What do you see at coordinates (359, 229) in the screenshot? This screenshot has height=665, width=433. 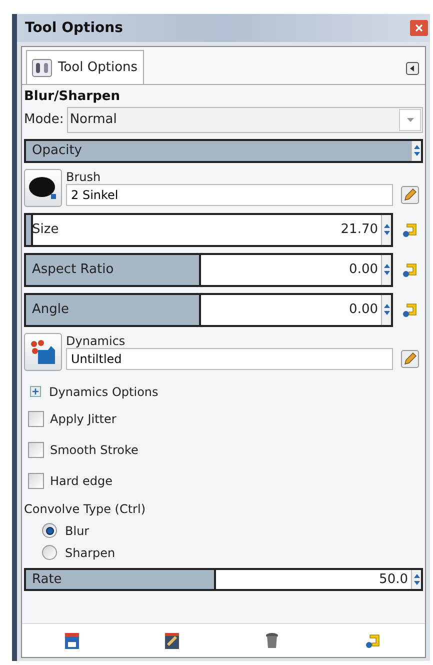 I see `slider-value: 21.70` at bounding box center [359, 229].